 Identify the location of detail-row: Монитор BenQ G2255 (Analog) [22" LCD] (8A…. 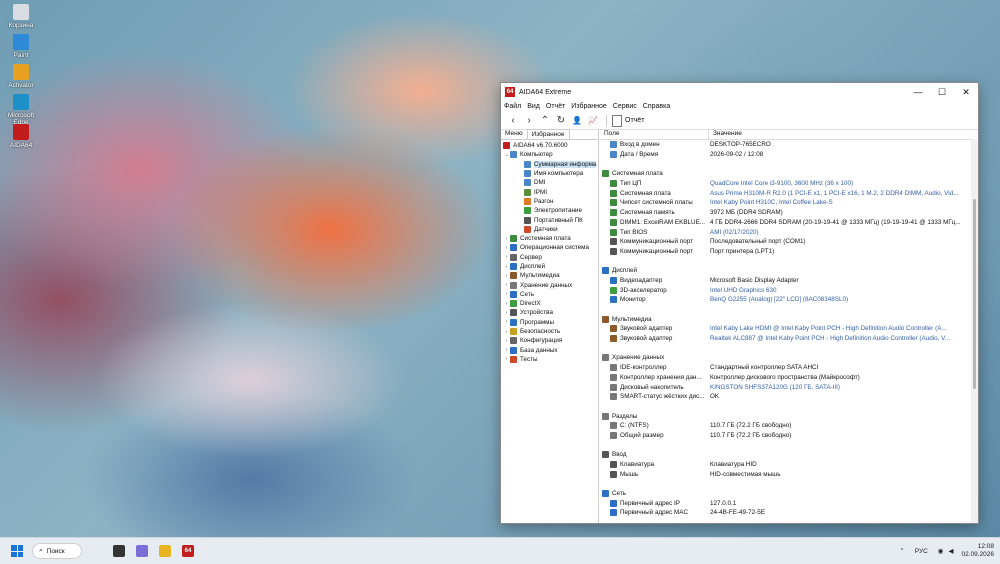
(789, 300).